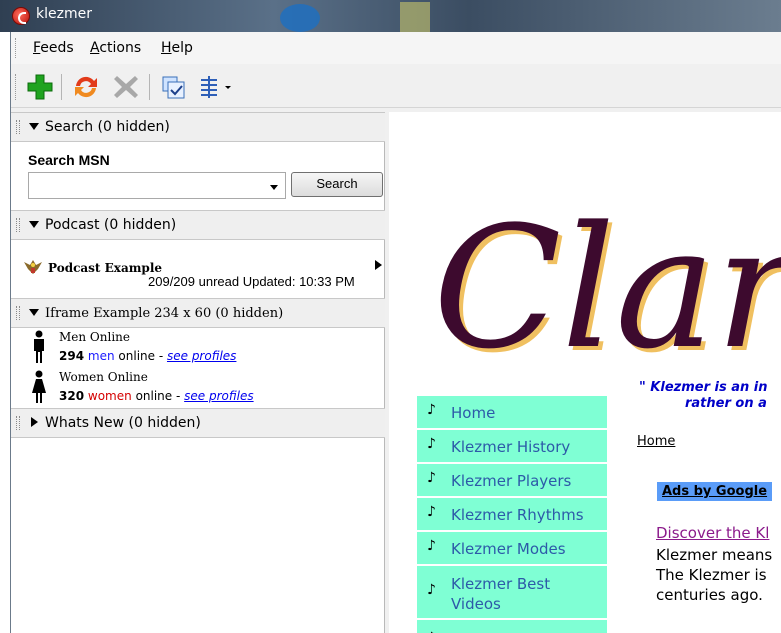 Image resolution: width=781 pixels, height=633 pixels. Describe the element at coordinates (512, 593) in the screenshot. I see `nav-item-best-videos: ♪ Klezmer Best Videos` at that location.